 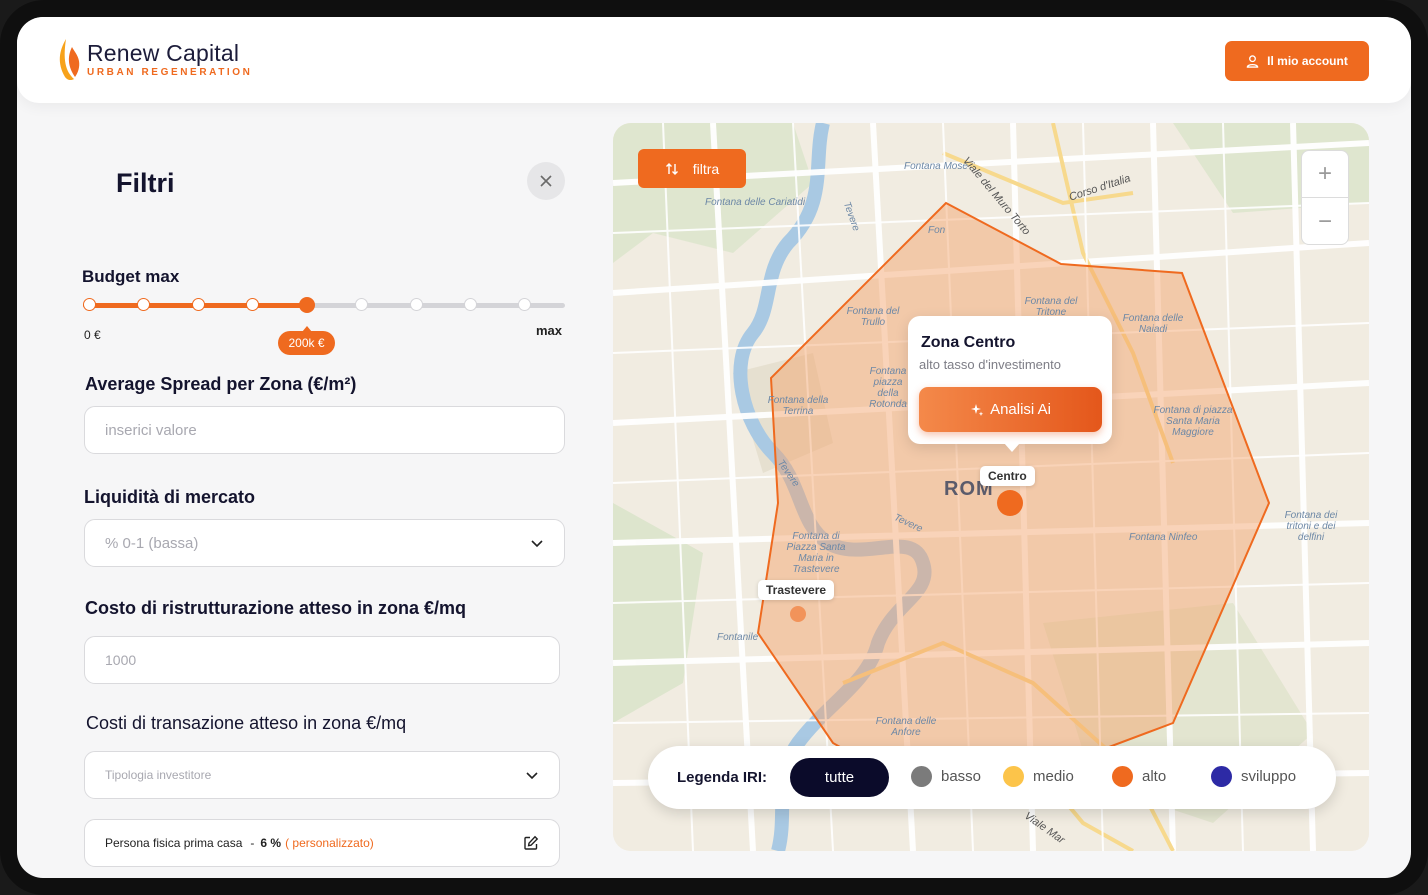 I want to click on budget-min-label: 0 €, so click(x=92, y=335).